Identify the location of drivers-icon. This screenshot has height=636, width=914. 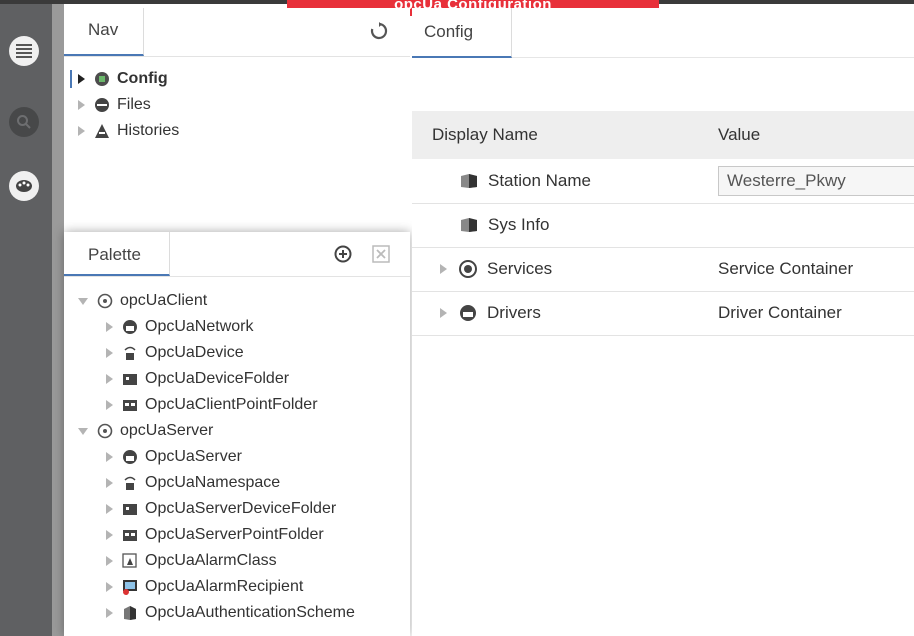
(468, 313).